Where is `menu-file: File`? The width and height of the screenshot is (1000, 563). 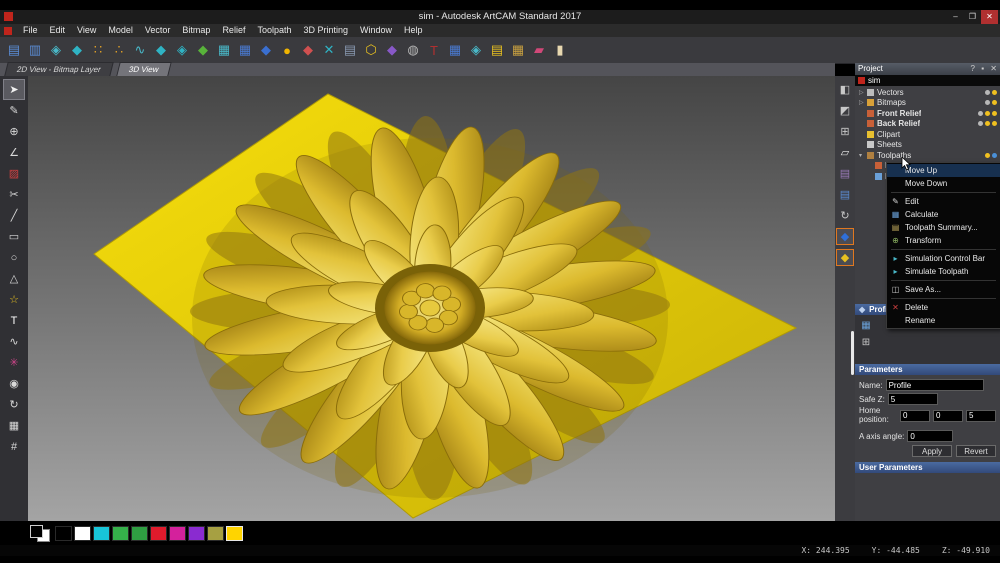
menu-file: File is located at coordinates (30, 30).